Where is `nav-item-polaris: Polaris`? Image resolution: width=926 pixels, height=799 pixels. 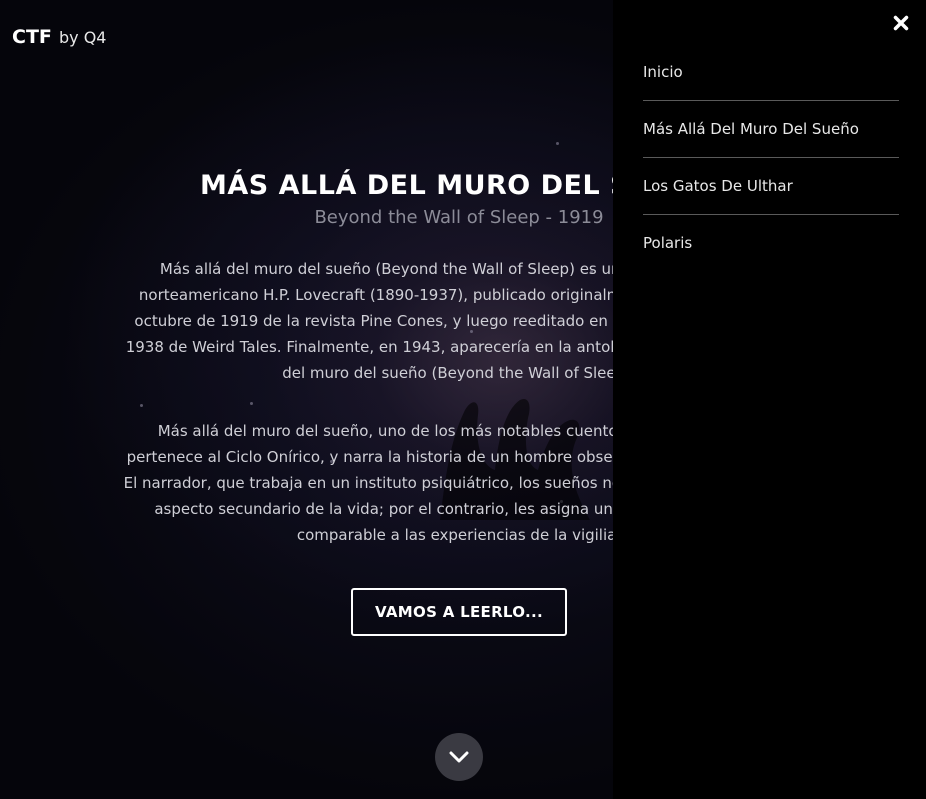
nav-item-polaris: Polaris is located at coordinates (771, 243).